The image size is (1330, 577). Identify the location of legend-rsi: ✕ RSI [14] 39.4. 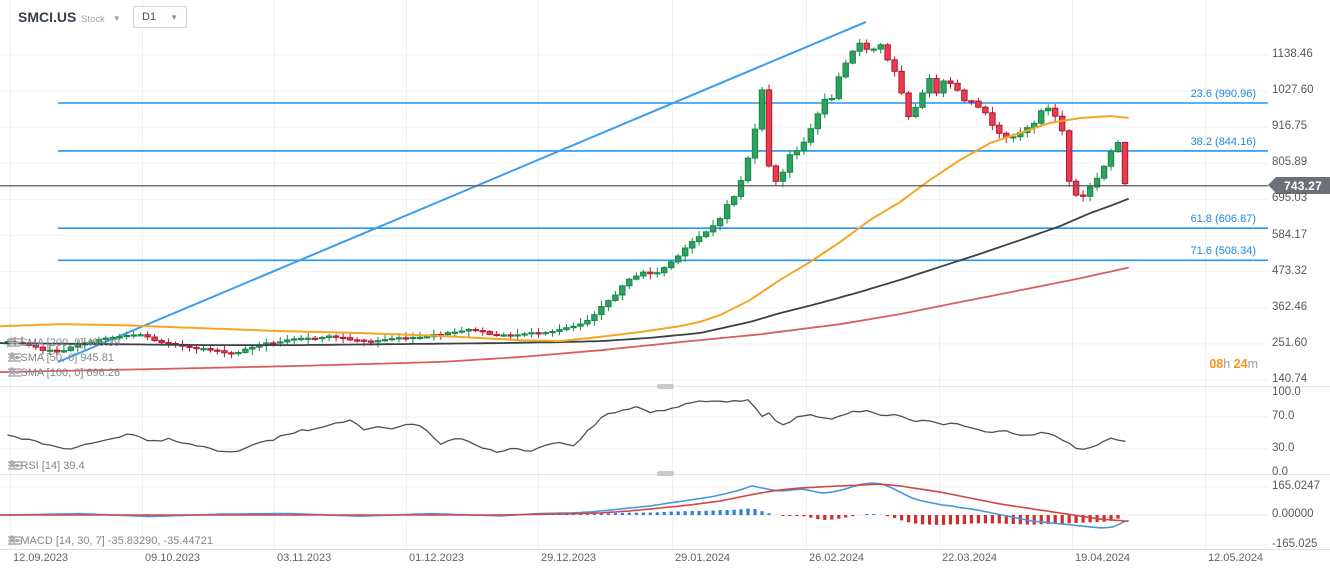
(46, 466).